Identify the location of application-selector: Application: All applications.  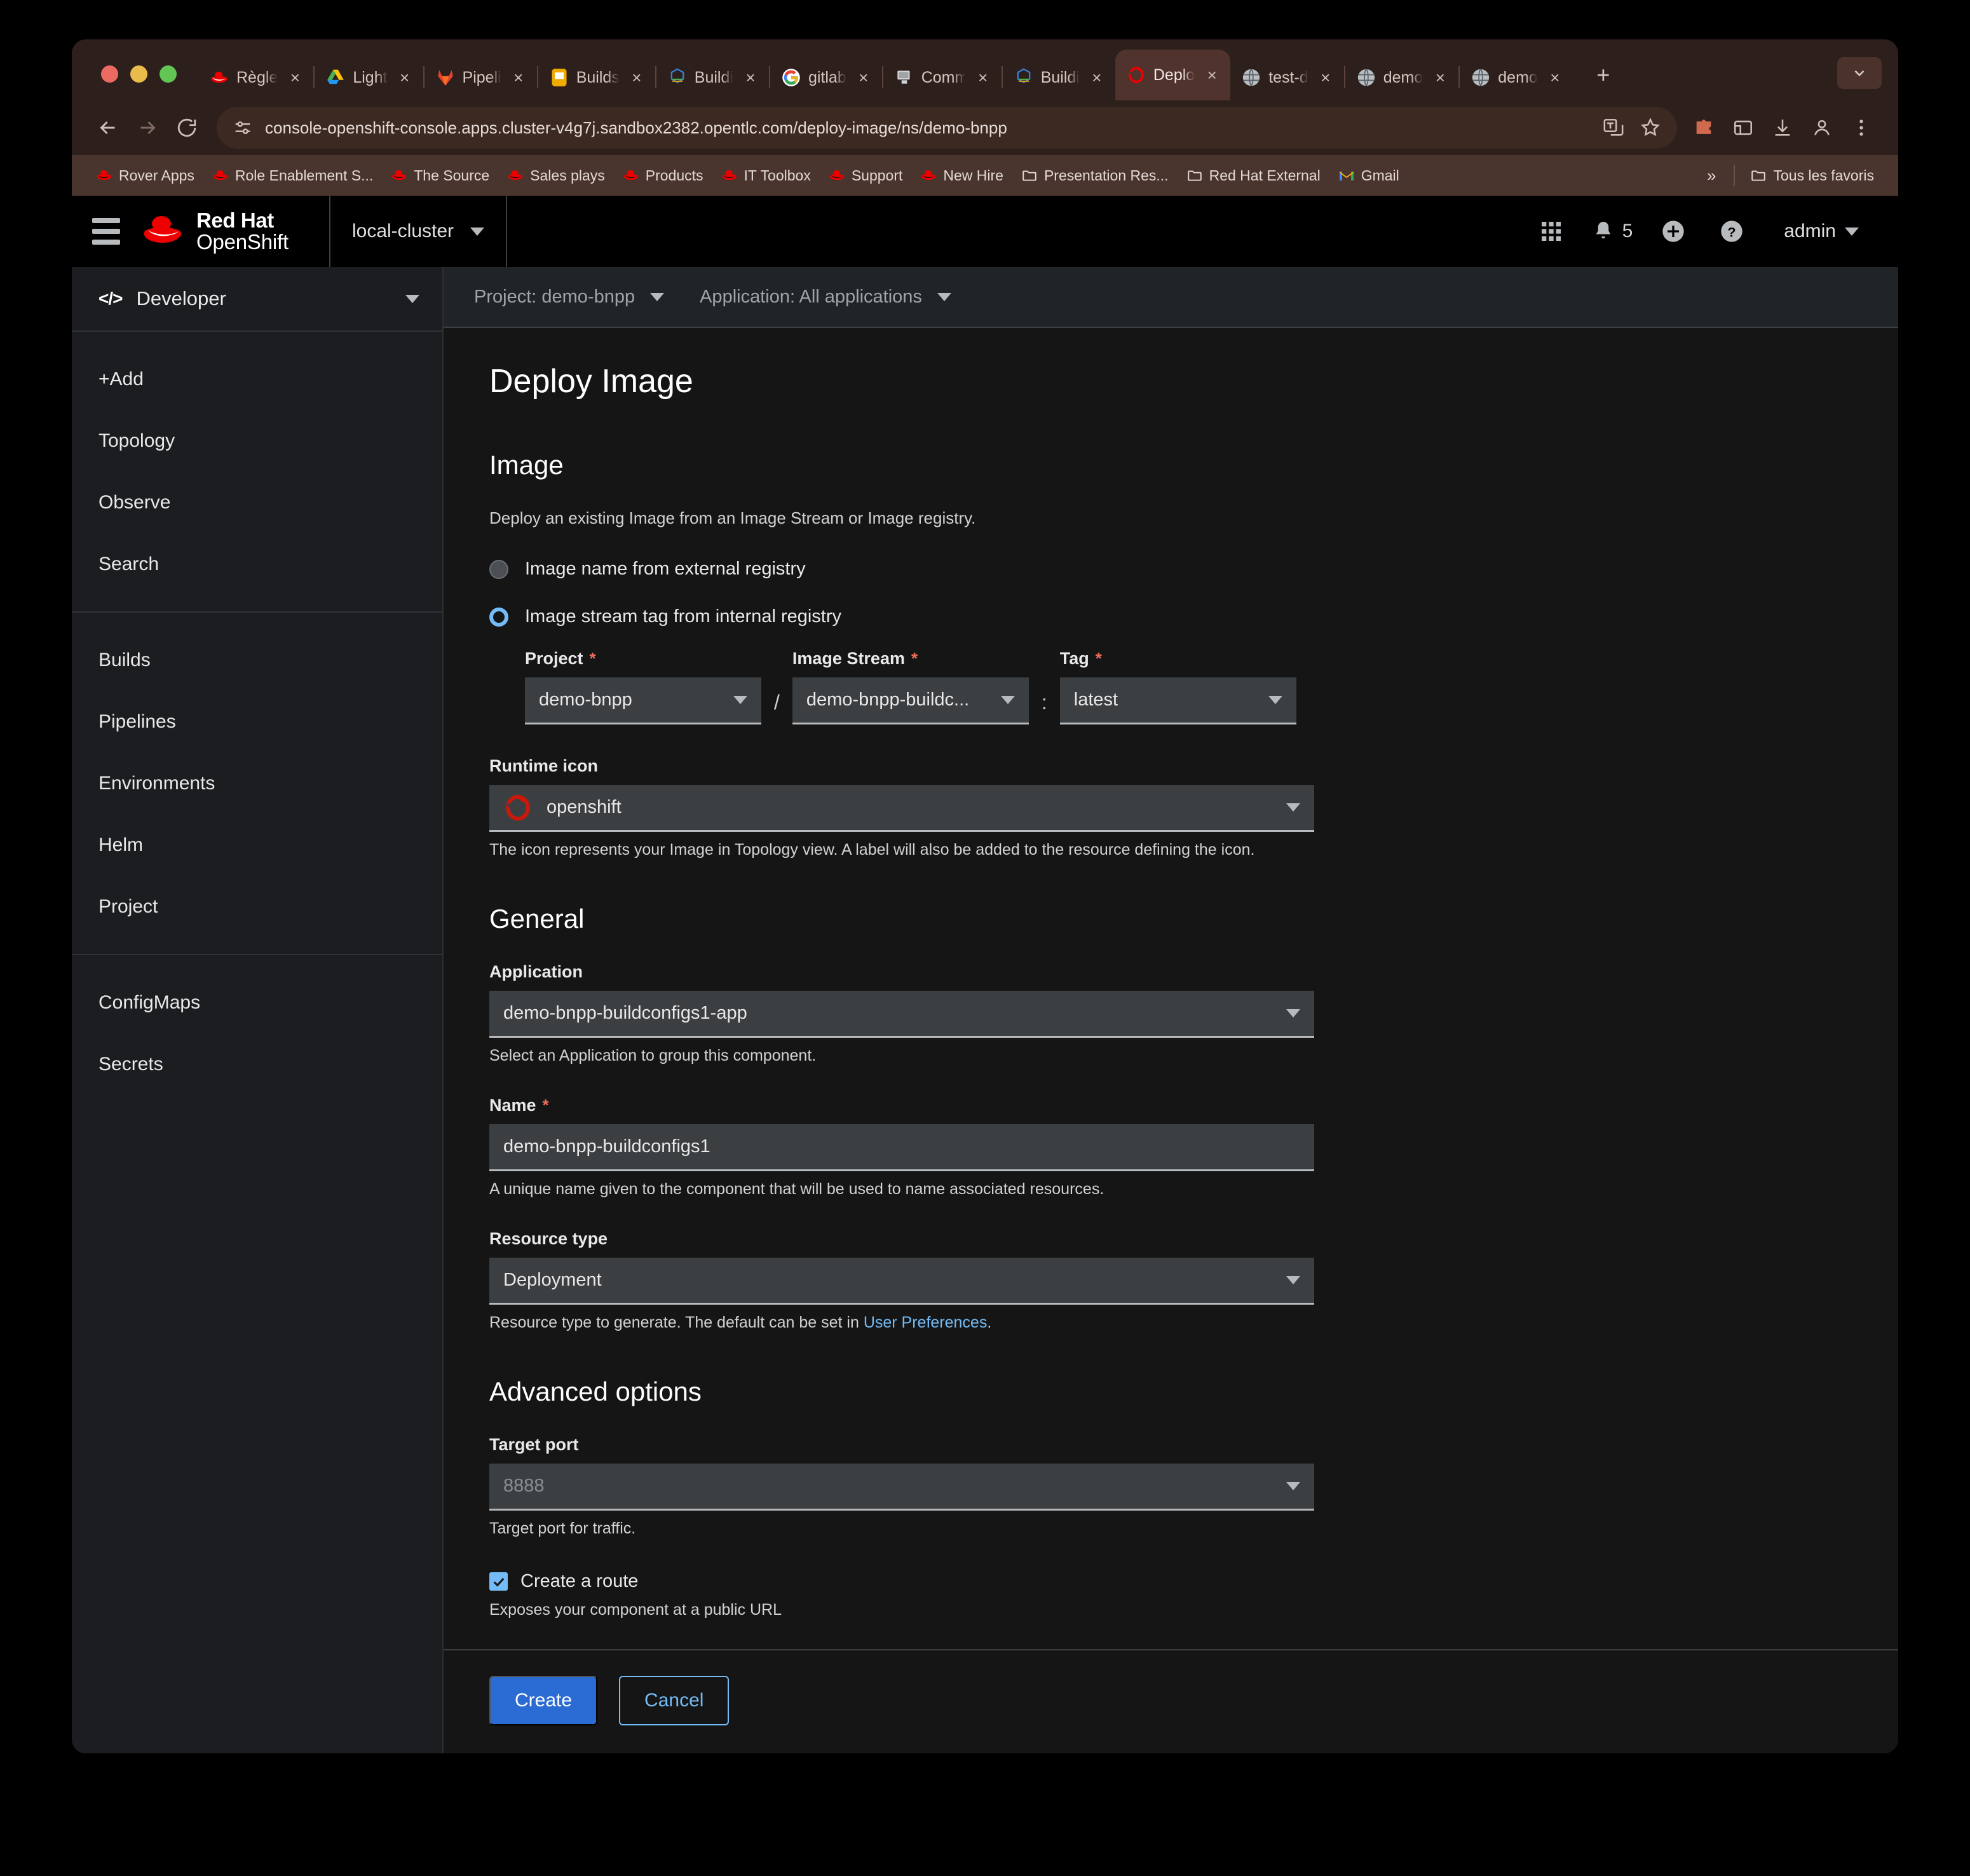
(843, 297).